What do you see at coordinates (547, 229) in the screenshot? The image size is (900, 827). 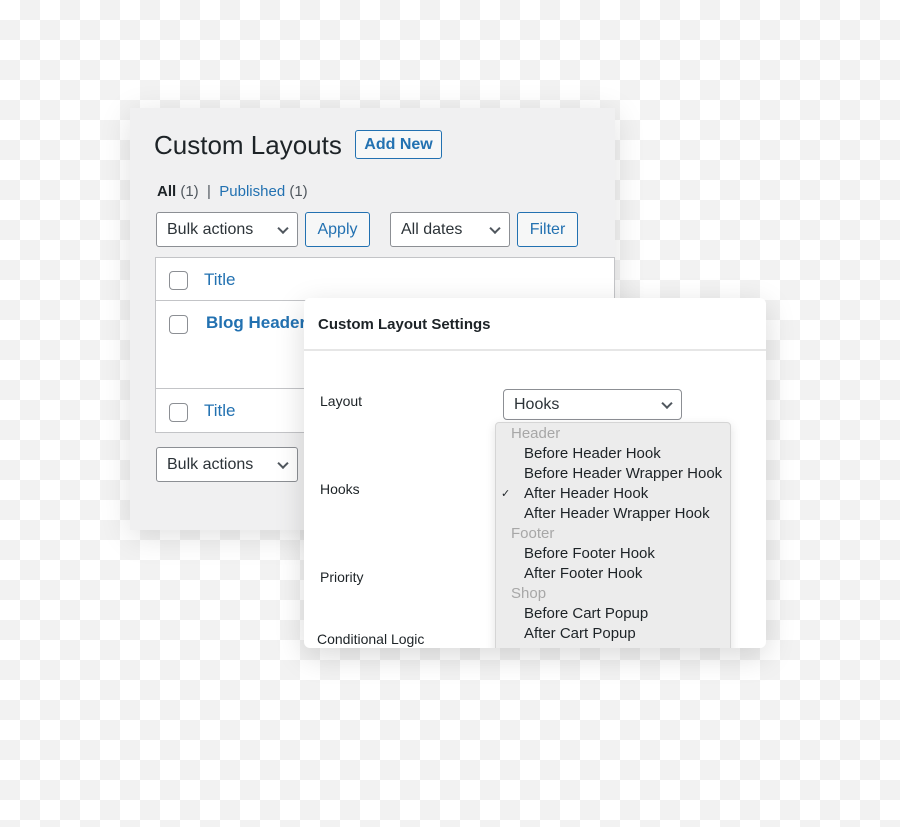 I see `filter-button: Filter` at bounding box center [547, 229].